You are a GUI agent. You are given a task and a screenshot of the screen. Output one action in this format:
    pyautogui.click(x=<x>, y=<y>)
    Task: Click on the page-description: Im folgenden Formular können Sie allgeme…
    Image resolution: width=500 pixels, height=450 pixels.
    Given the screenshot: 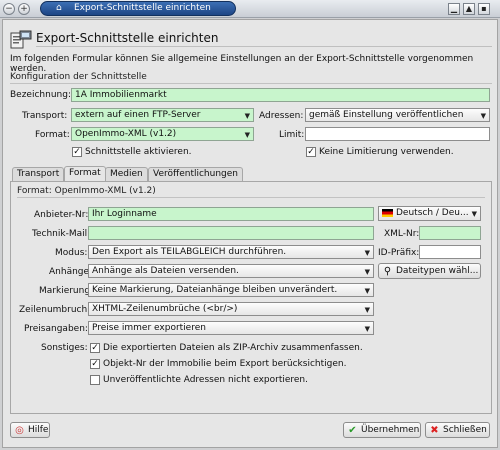 What is the action you would take?
    pyautogui.click(x=242, y=64)
    